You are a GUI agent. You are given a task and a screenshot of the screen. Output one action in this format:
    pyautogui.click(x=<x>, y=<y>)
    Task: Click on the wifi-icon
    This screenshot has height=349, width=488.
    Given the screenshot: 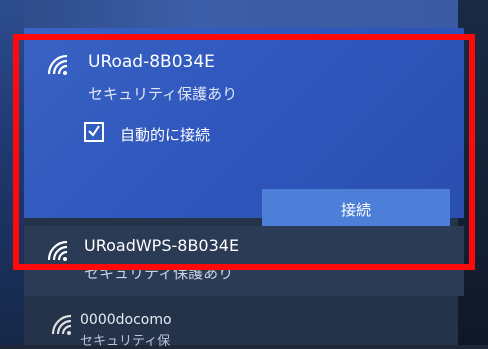 What is the action you would take?
    pyautogui.click(x=61, y=324)
    